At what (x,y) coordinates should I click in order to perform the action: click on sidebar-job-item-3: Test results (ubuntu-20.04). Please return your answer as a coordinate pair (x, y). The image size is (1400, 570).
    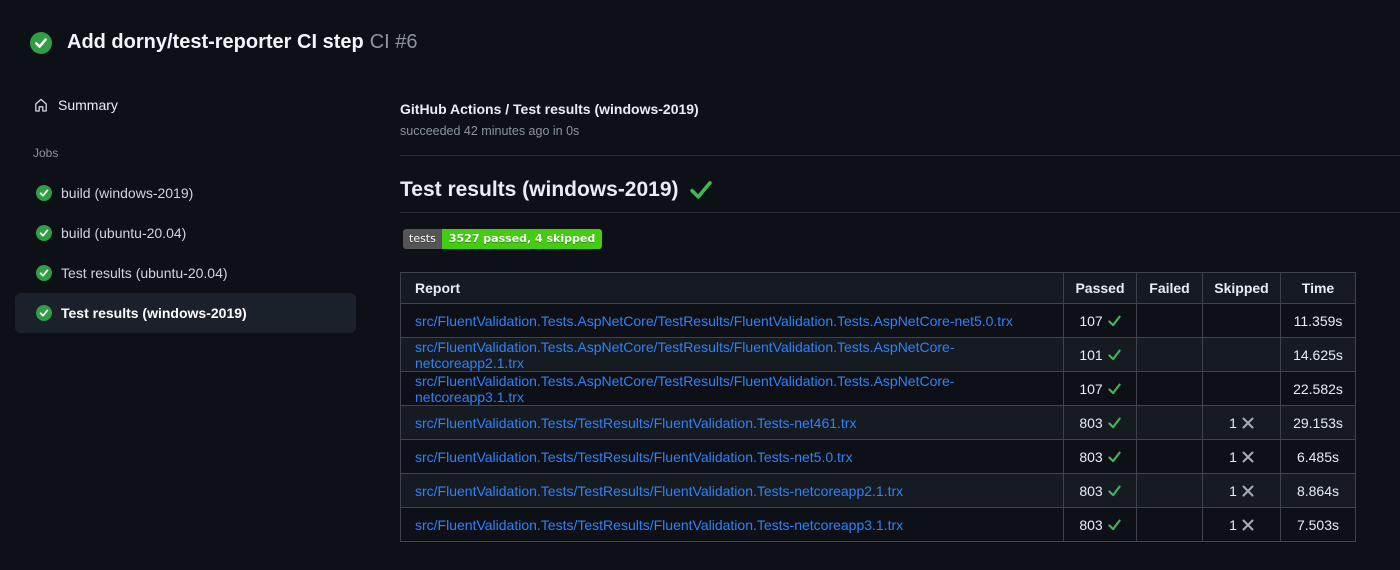
    Looking at the image, I should click on (185, 273).